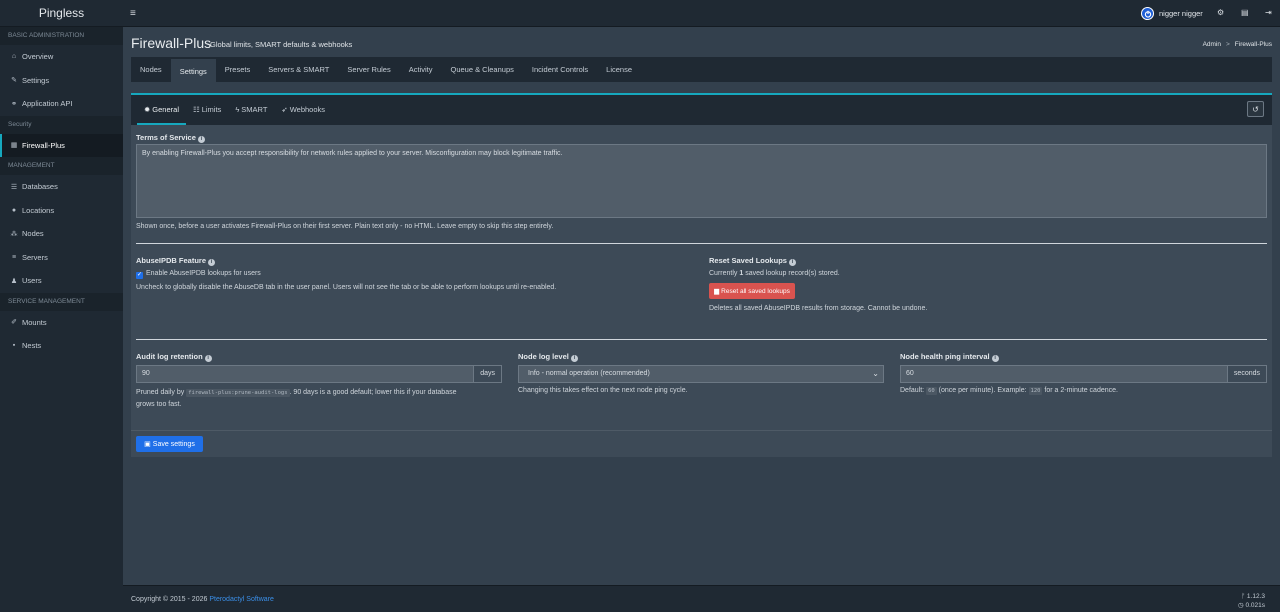 The image size is (1280, 612). What do you see at coordinates (717, 291) in the screenshot?
I see `trash-icon: ▆` at bounding box center [717, 291].